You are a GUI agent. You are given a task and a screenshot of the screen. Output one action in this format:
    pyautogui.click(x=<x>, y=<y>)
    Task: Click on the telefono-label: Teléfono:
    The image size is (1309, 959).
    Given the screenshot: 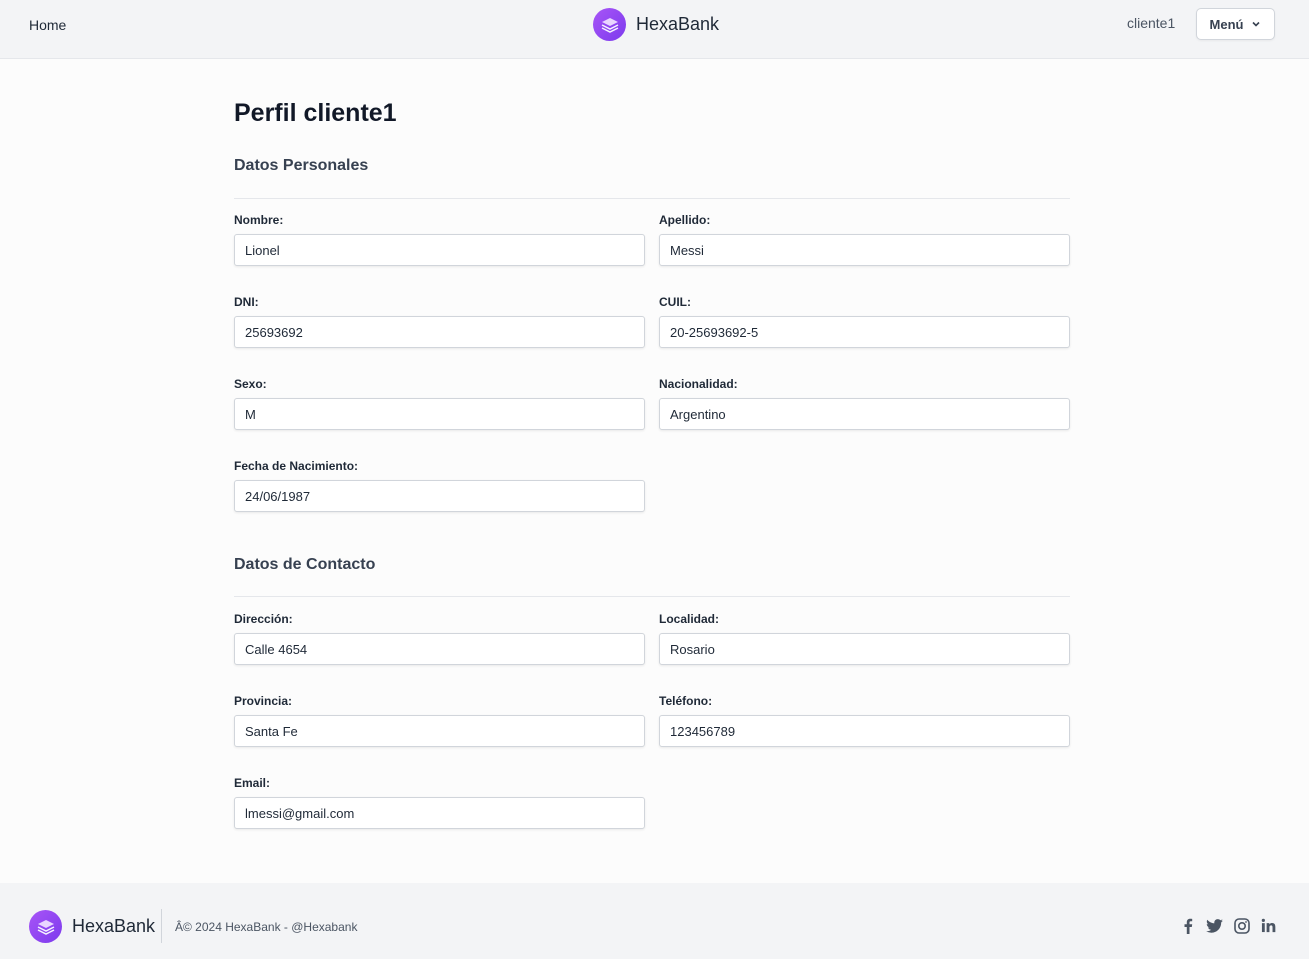 What is the action you would take?
    pyautogui.click(x=686, y=701)
    